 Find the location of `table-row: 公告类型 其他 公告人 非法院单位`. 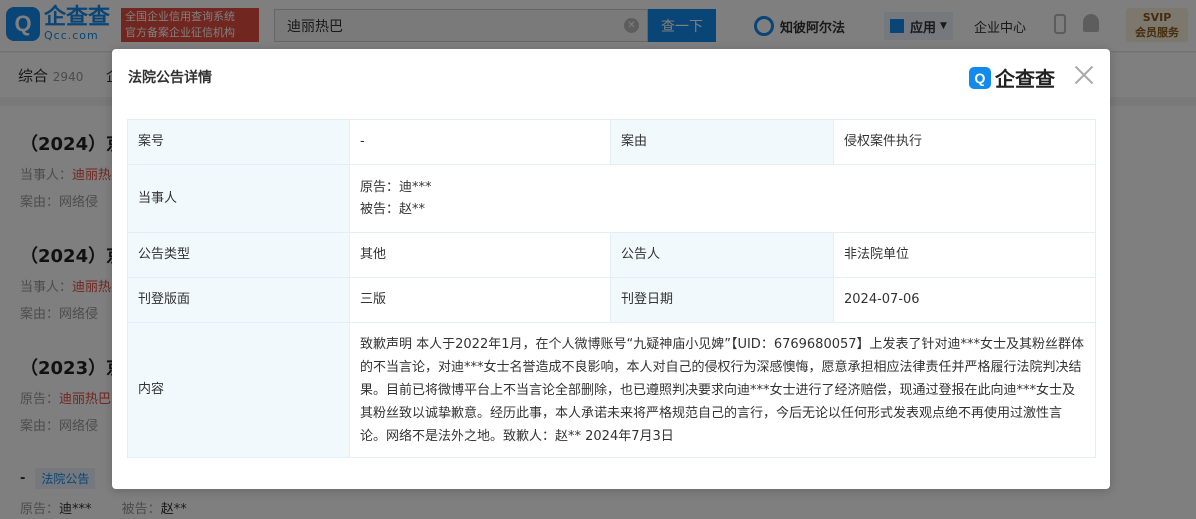

table-row: 公告类型 其他 公告人 非法院单位 is located at coordinates (611, 255).